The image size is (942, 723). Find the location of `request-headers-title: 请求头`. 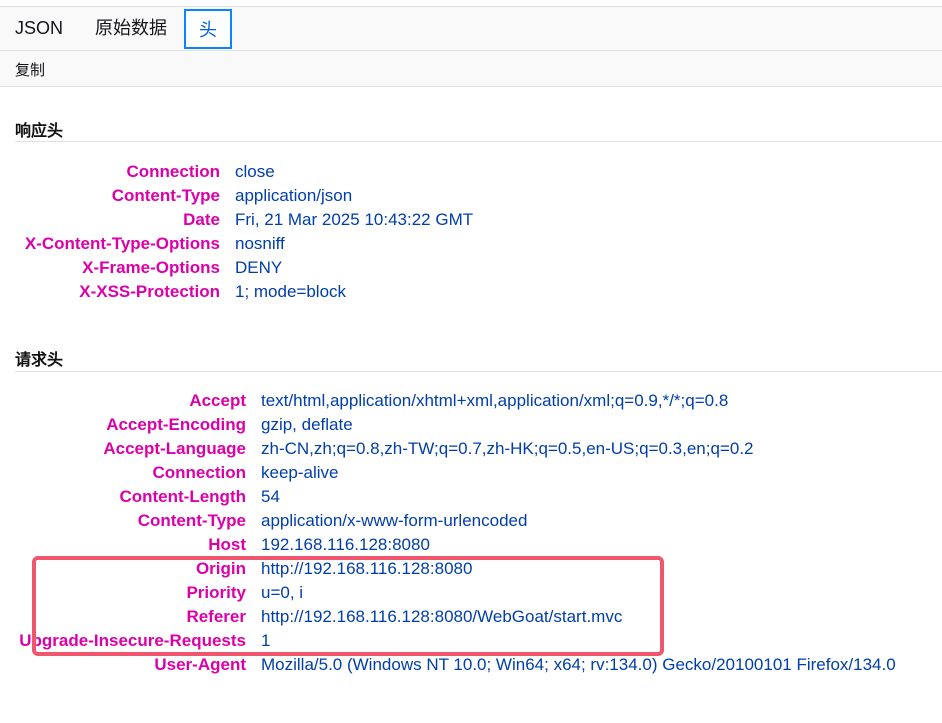

request-headers-title: 请求头 is located at coordinates (39, 358).